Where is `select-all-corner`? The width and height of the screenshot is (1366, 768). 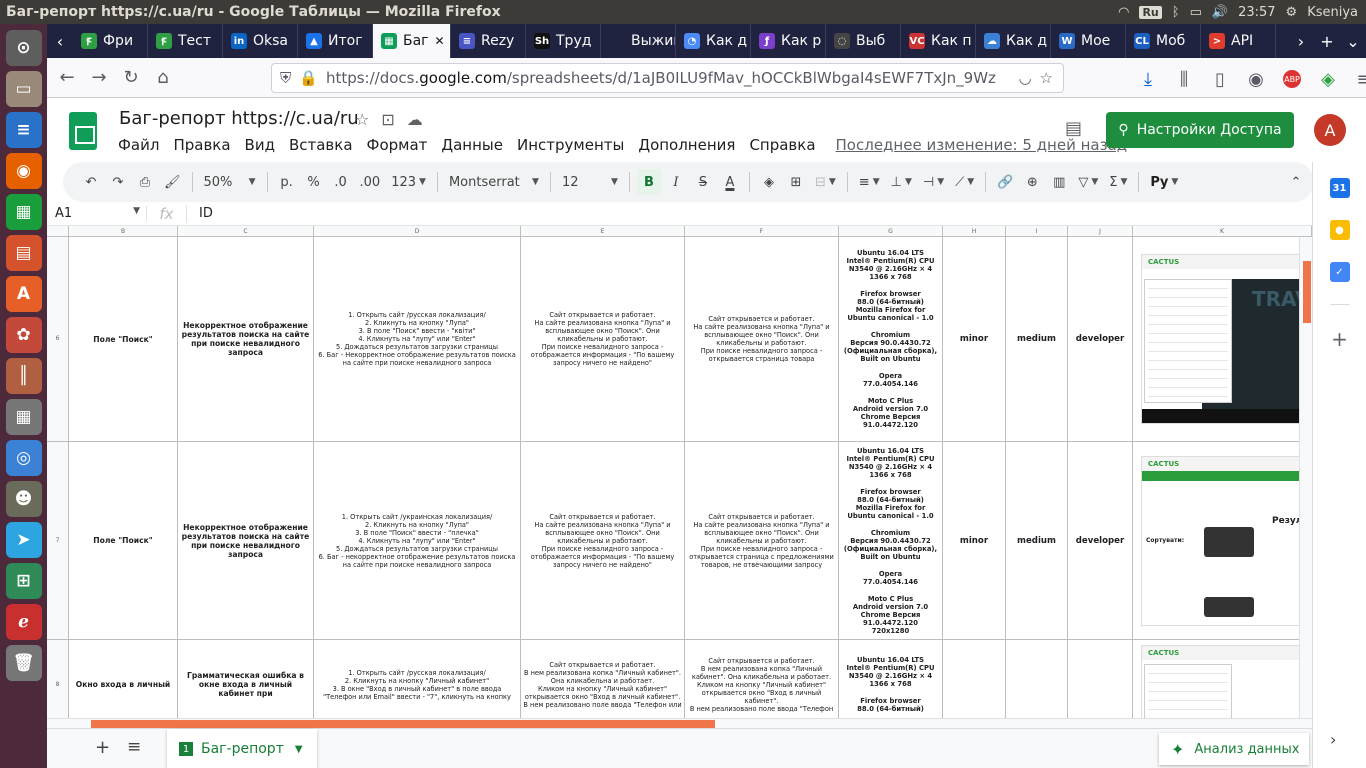 select-all-corner is located at coordinates (58, 231).